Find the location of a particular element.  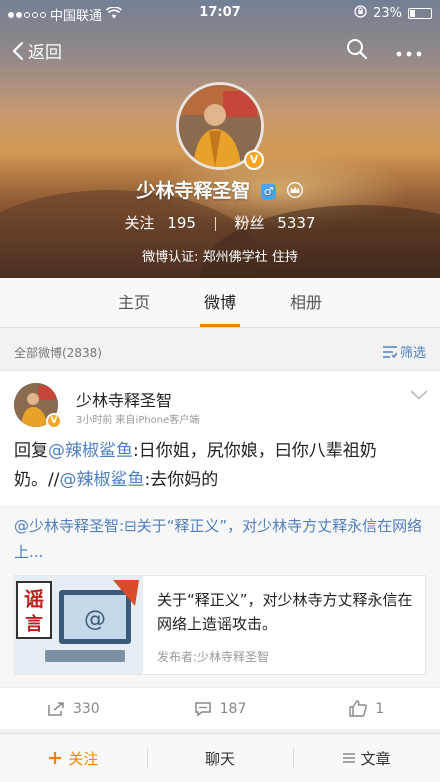

more-icon is located at coordinates (409, 51).